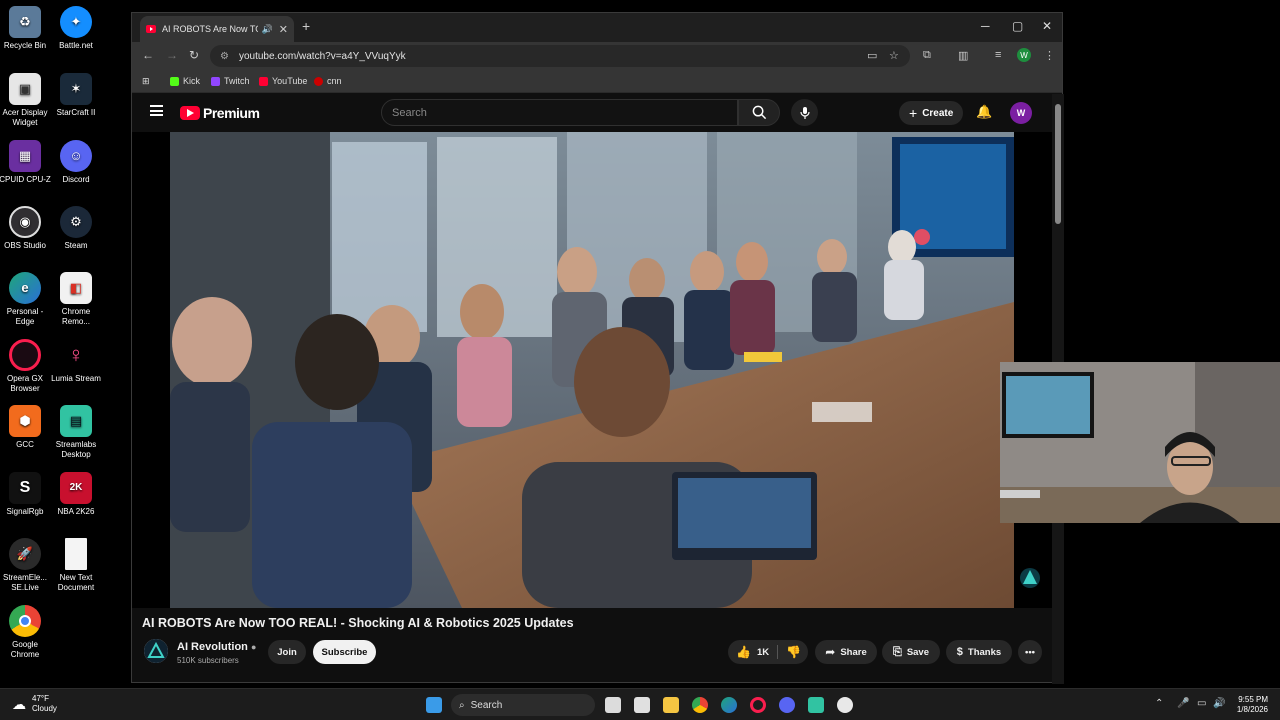 The width and height of the screenshot is (1280, 720). I want to click on bookmark-cnn: cnn, so click(328, 81).